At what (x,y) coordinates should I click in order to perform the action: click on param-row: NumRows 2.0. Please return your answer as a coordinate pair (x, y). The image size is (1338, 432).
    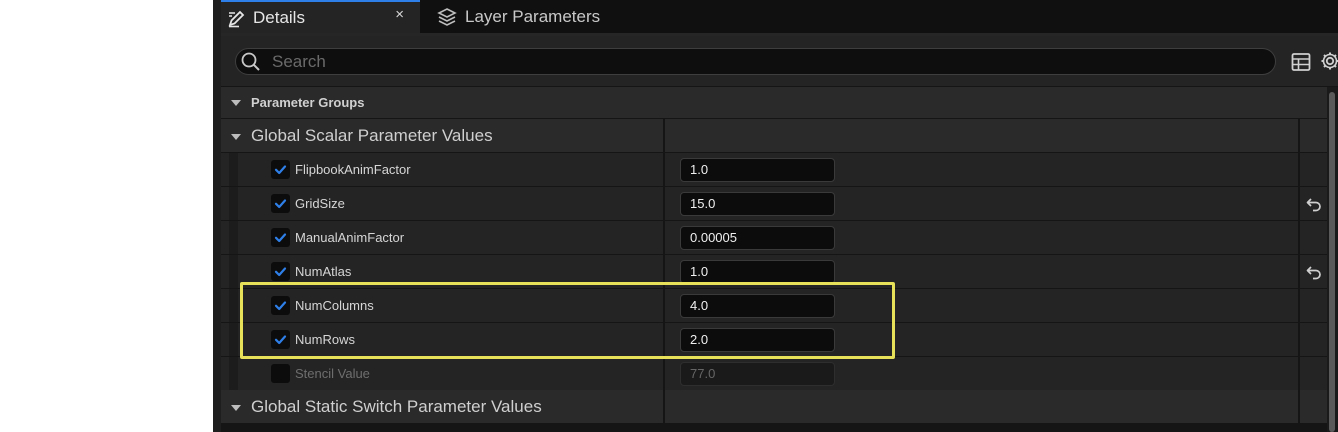
    Looking at the image, I should click on (774, 339).